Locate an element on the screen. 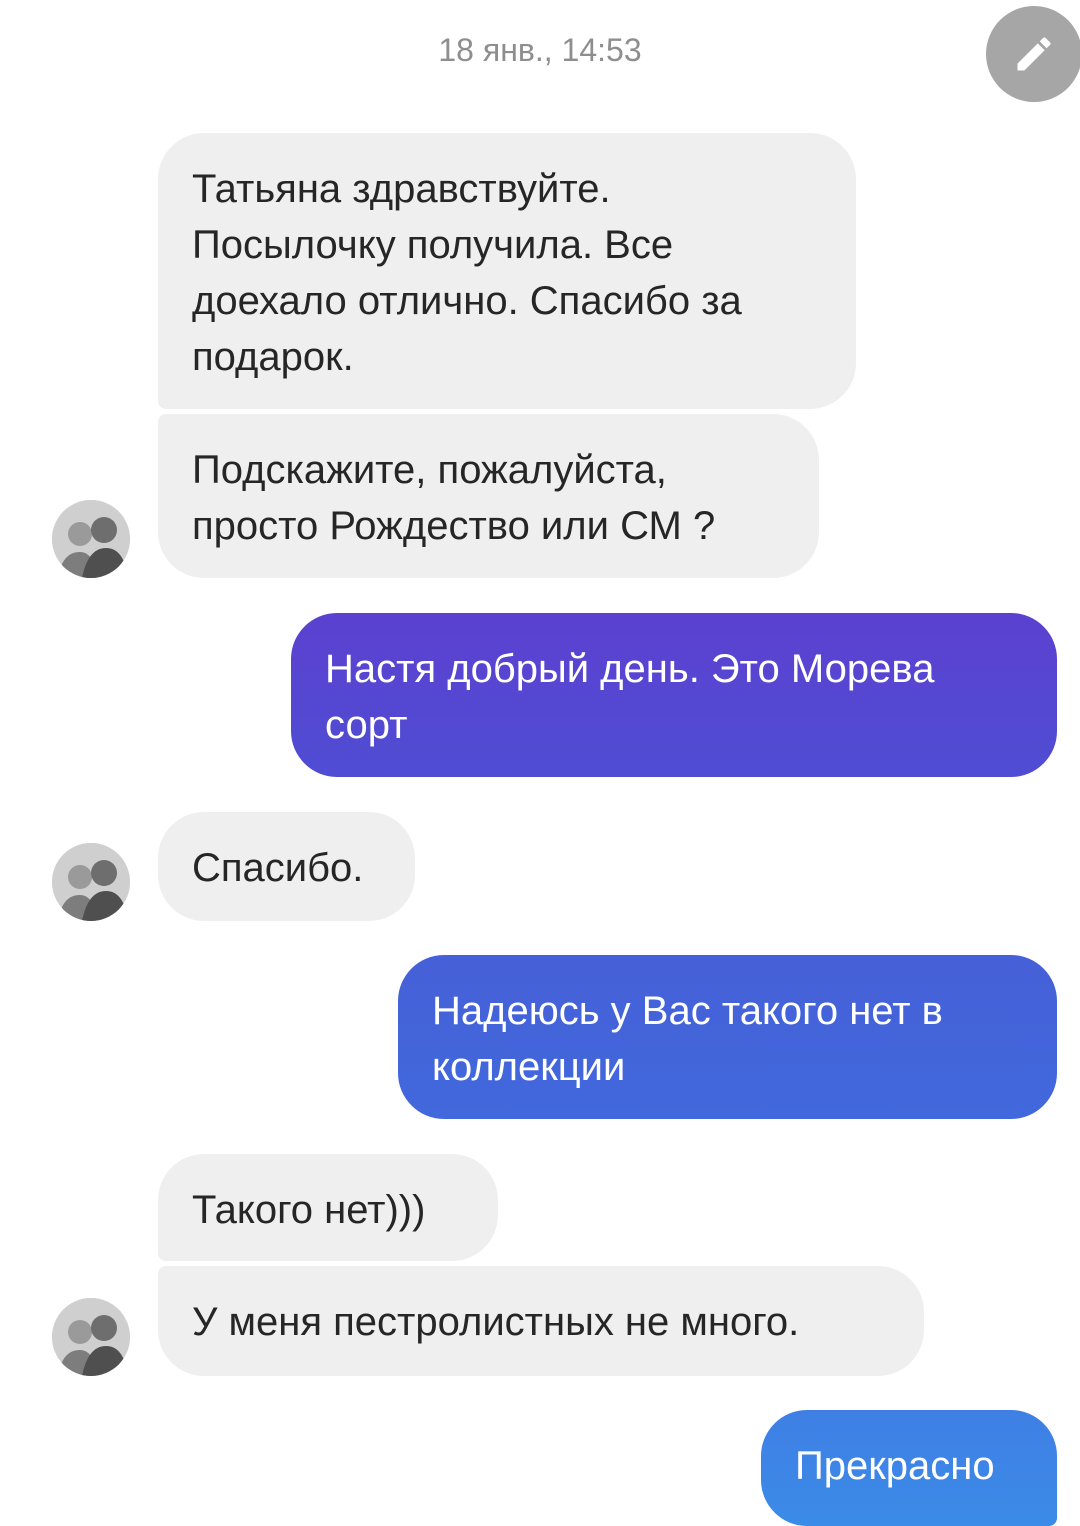 Image resolution: width=1080 pixels, height=1526 pixels. message-outgoing: Надеюсь у Вас такого нет в коллекции is located at coordinates (727, 1037).